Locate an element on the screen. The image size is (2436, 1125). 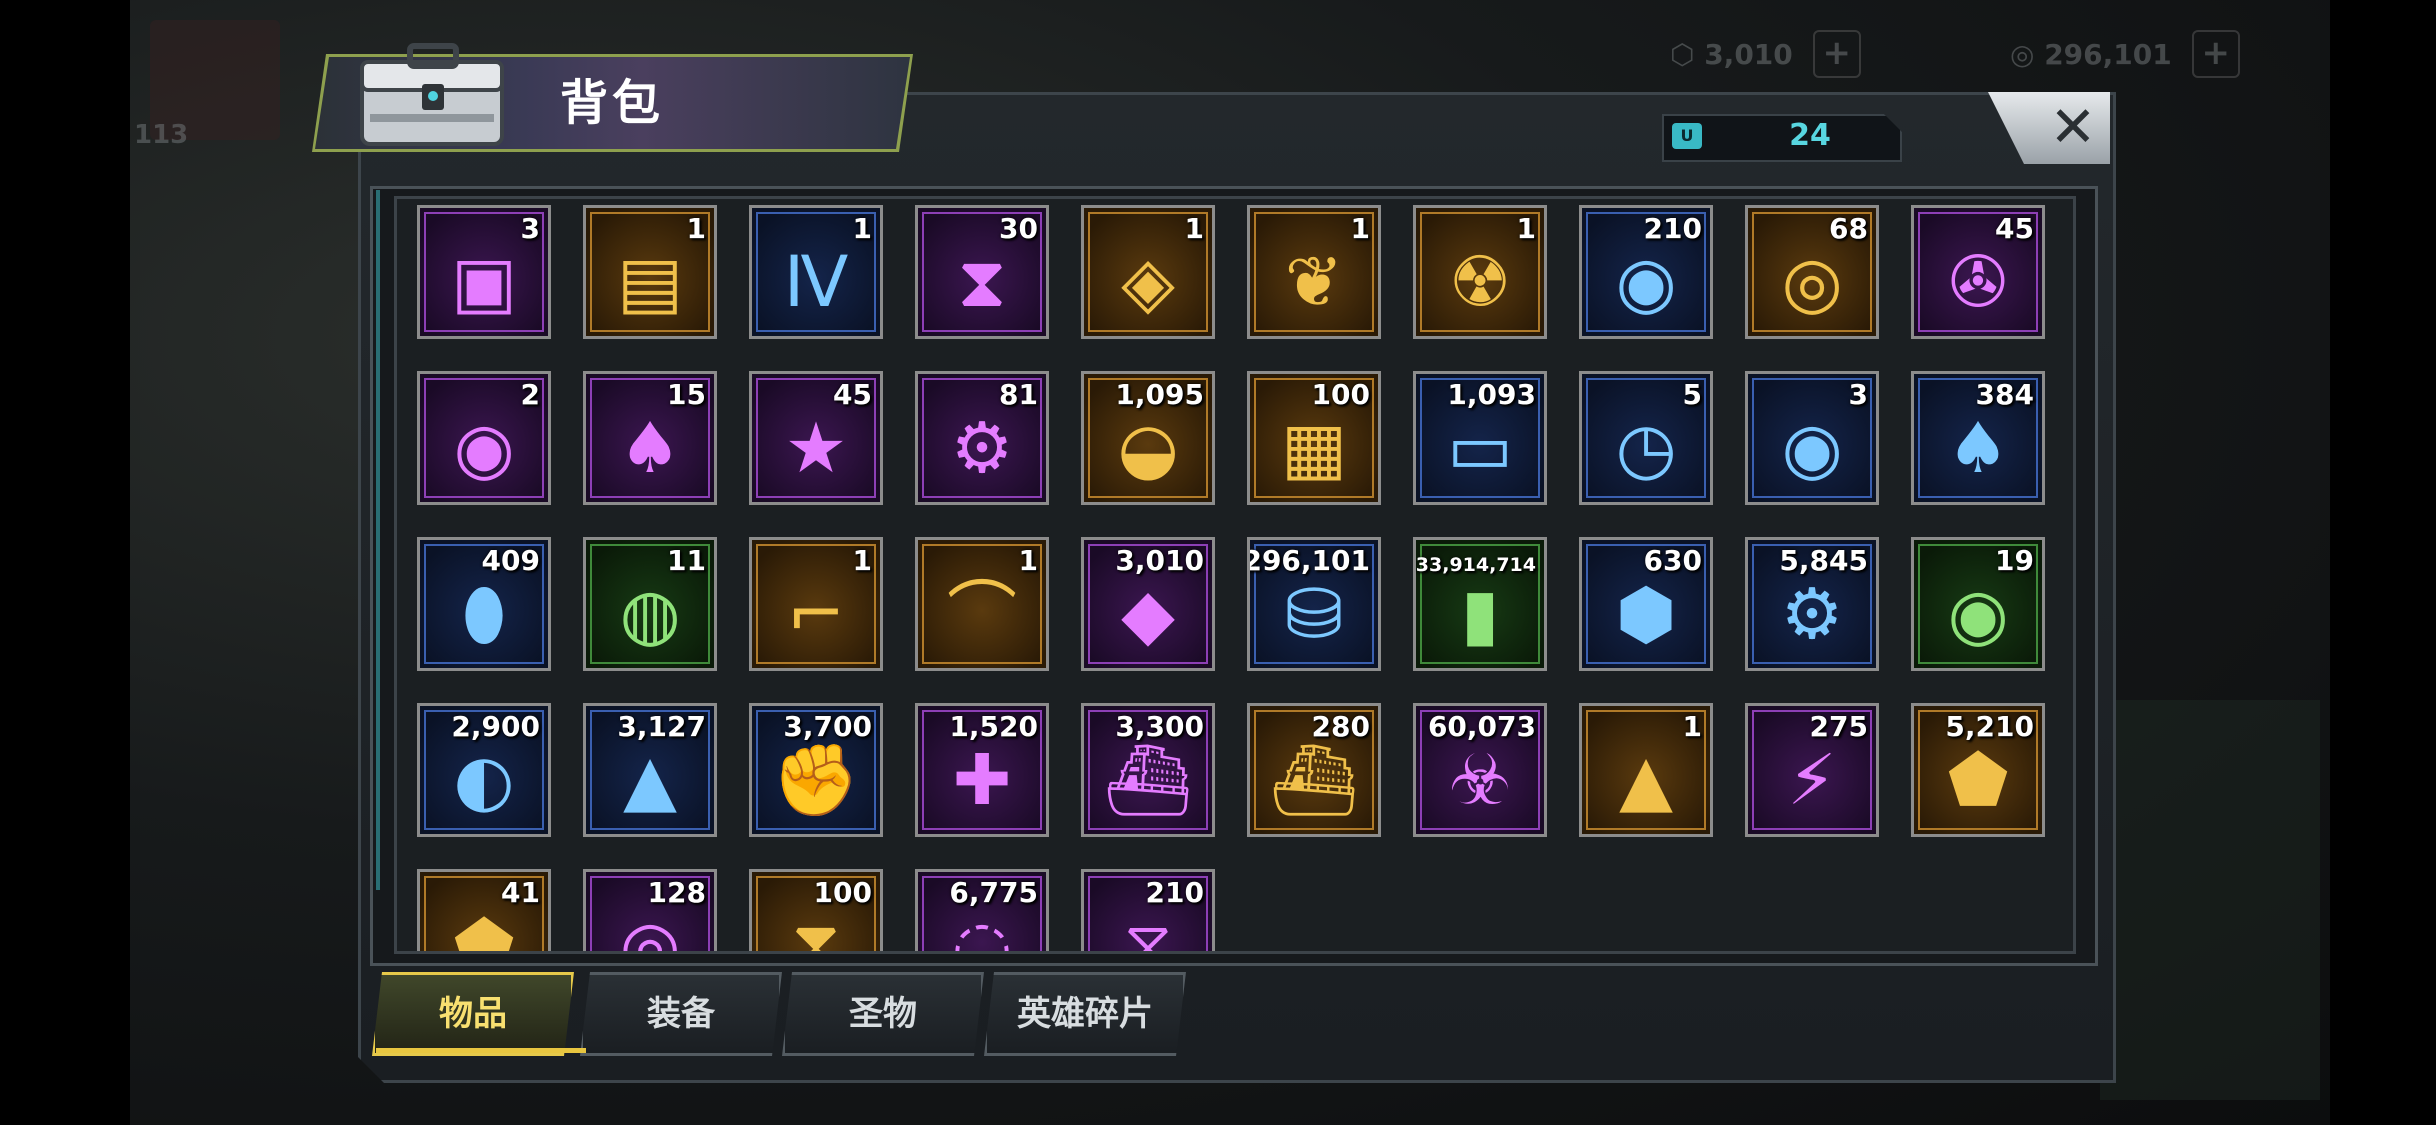
red-bottle-cap-icon: ◉ is located at coordinates (1646, 282).